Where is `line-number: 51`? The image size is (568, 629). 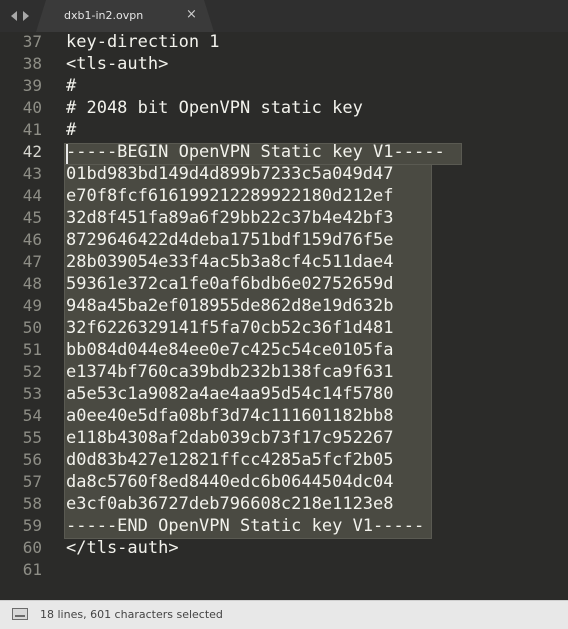 line-number: 51 is located at coordinates (32, 349).